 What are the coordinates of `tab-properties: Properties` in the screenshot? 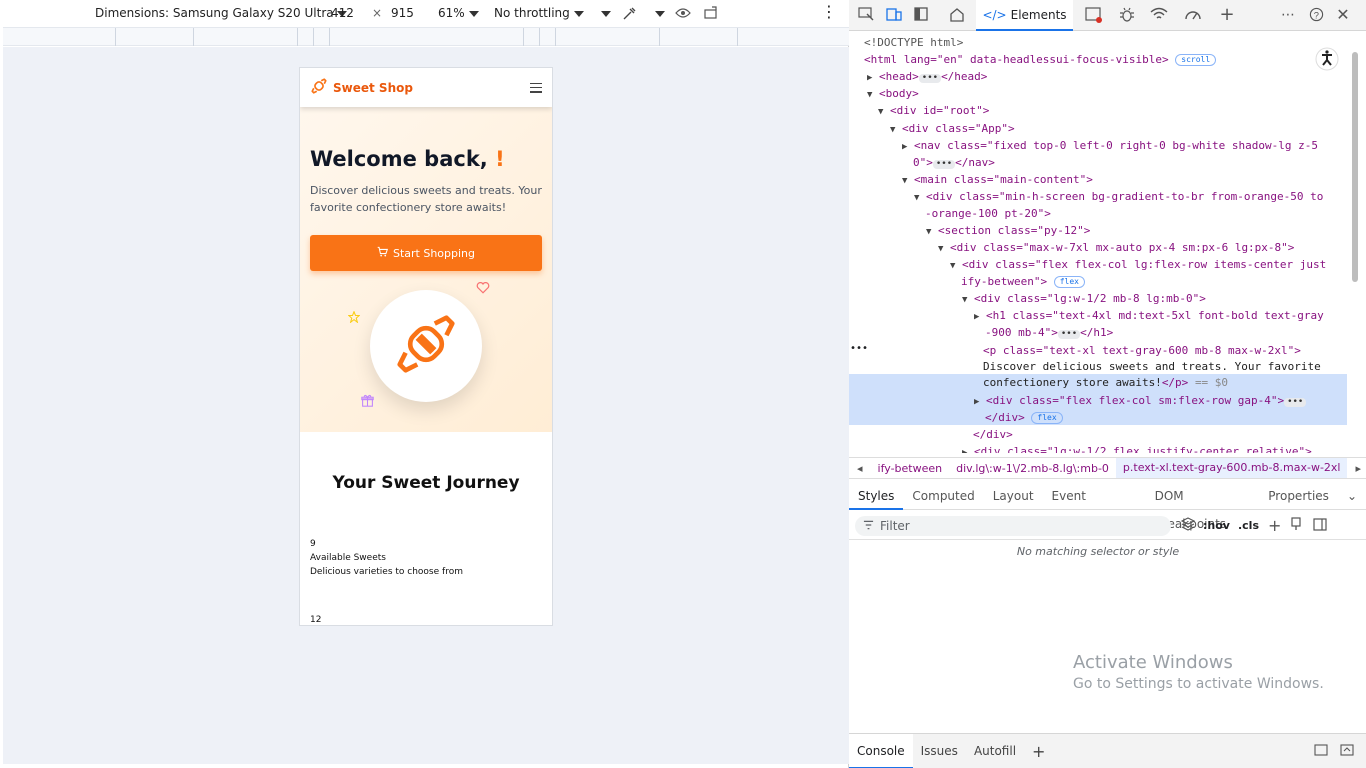 It's located at (1298, 496).